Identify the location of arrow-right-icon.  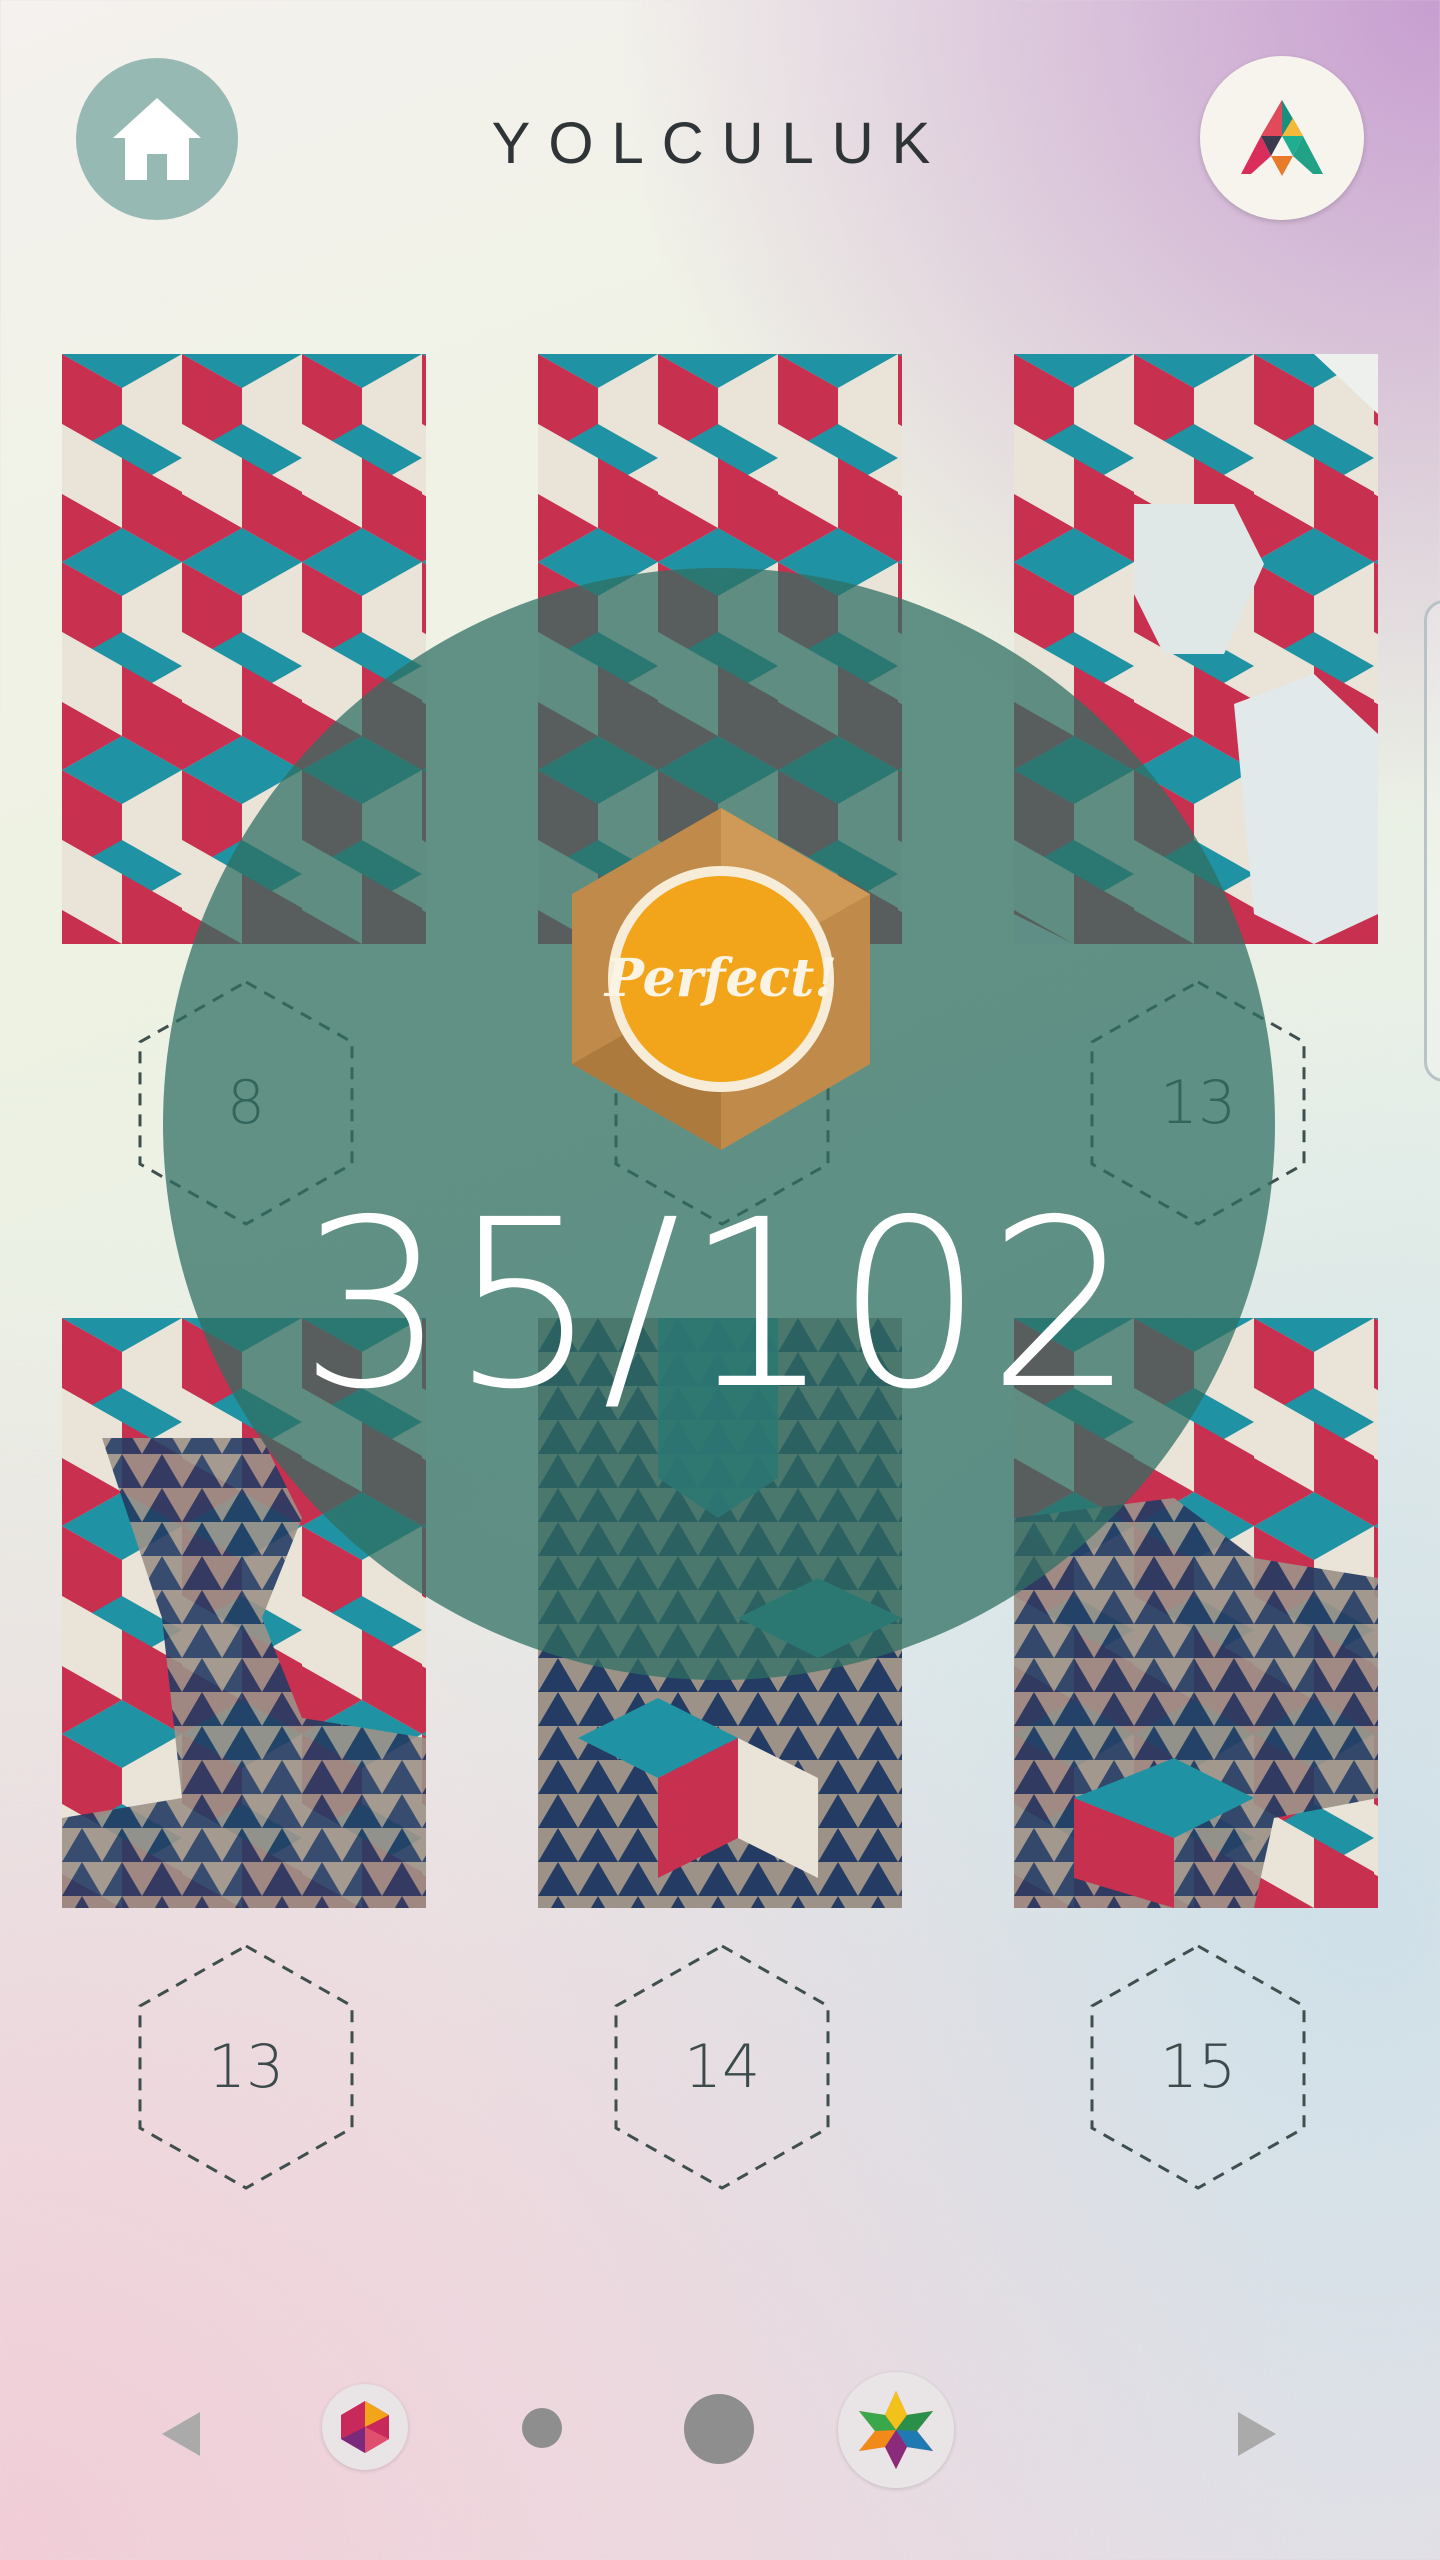
(1257, 2434).